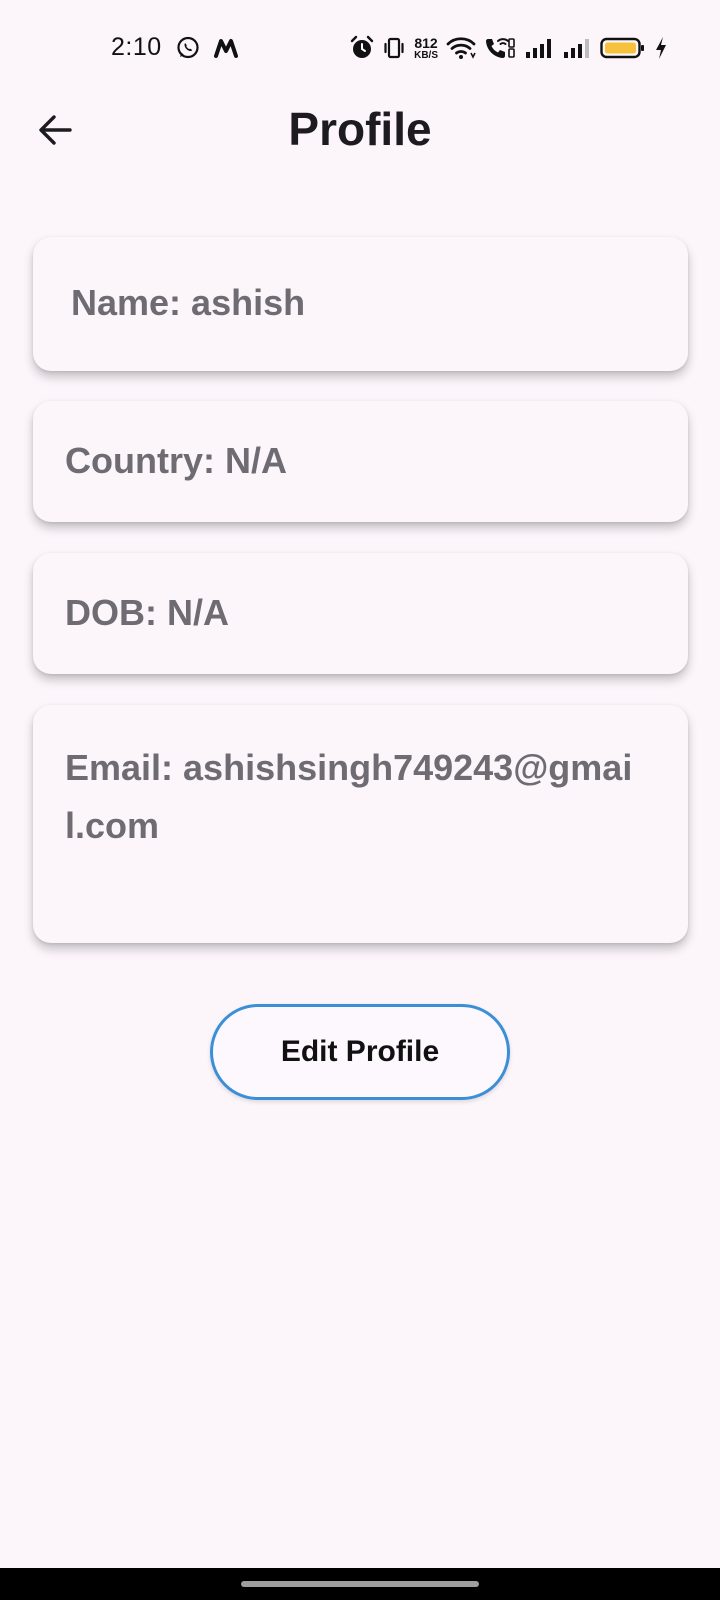 The width and height of the screenshot is (720, 1600). I want to click on app-bar: Profile, so click(360, 129).